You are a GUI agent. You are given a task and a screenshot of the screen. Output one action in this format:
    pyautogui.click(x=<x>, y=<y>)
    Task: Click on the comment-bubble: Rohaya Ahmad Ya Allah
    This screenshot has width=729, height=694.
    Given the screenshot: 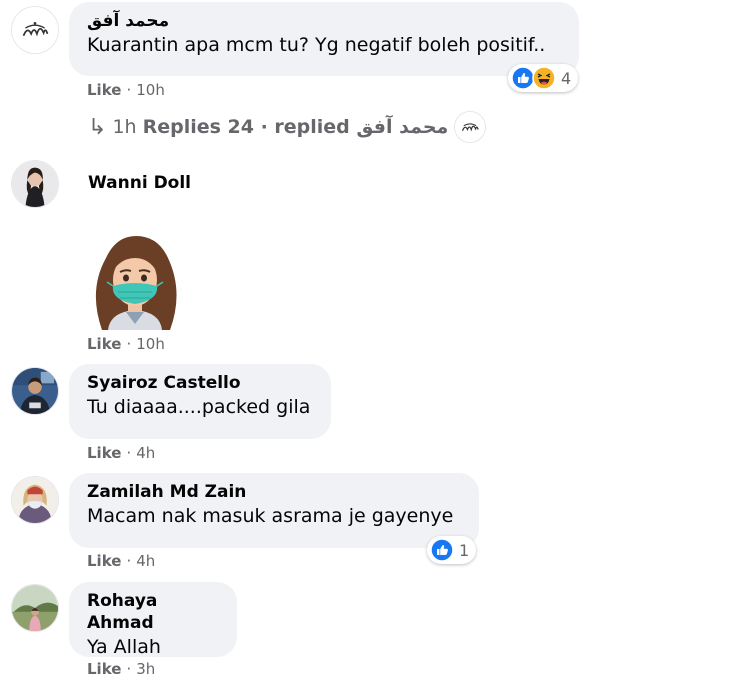 What is the action you would take?
    pyautogui.click(x=153, y=620)
    